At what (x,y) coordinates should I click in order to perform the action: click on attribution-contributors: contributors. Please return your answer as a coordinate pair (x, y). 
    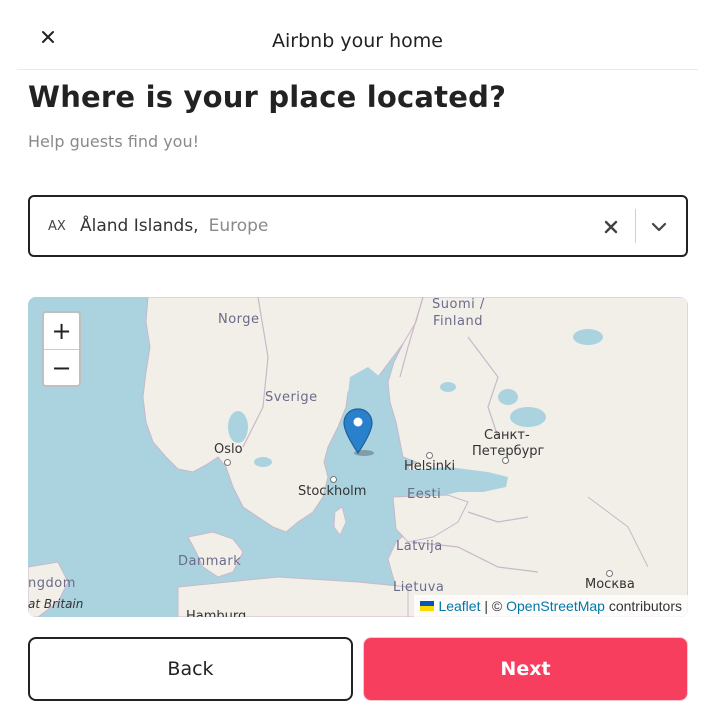
    Looking at the image, I should click on (643, 606).